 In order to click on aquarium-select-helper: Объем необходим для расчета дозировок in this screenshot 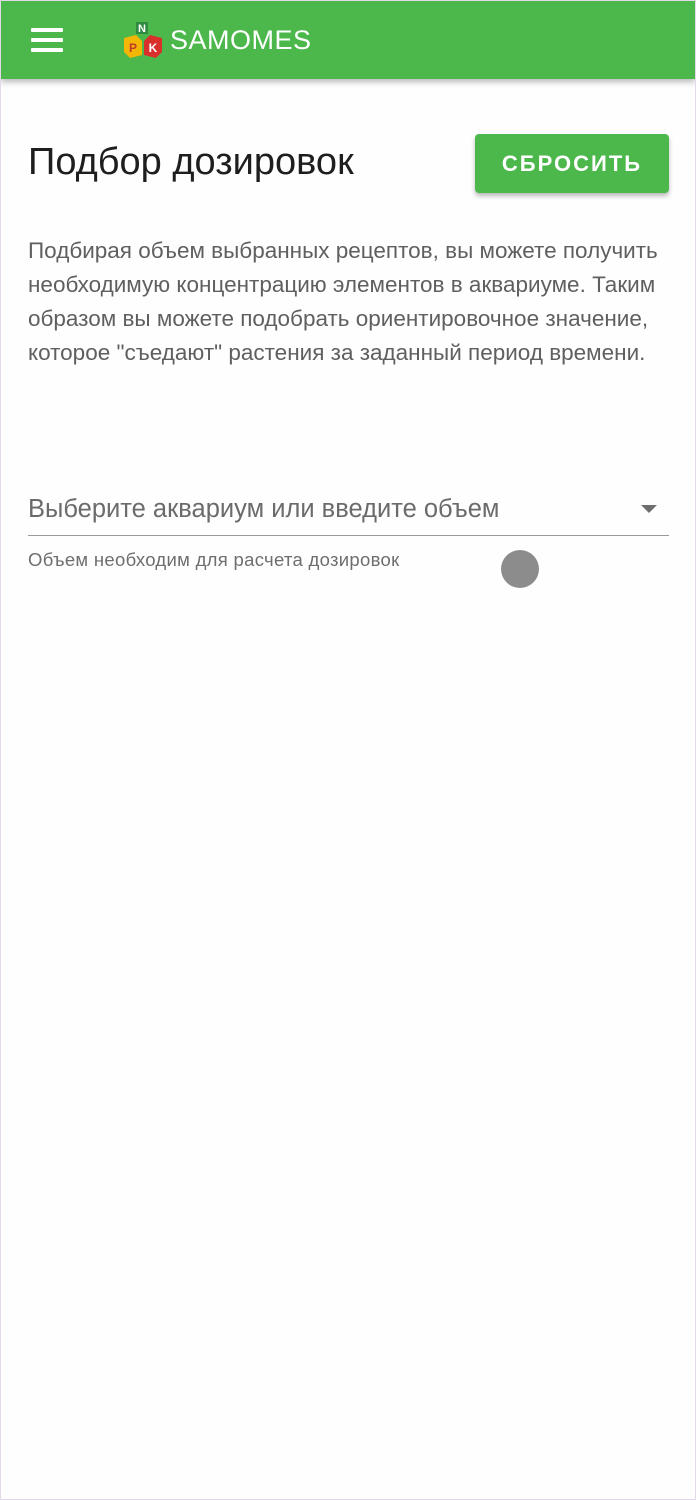, I will do `click(214, 559)`.